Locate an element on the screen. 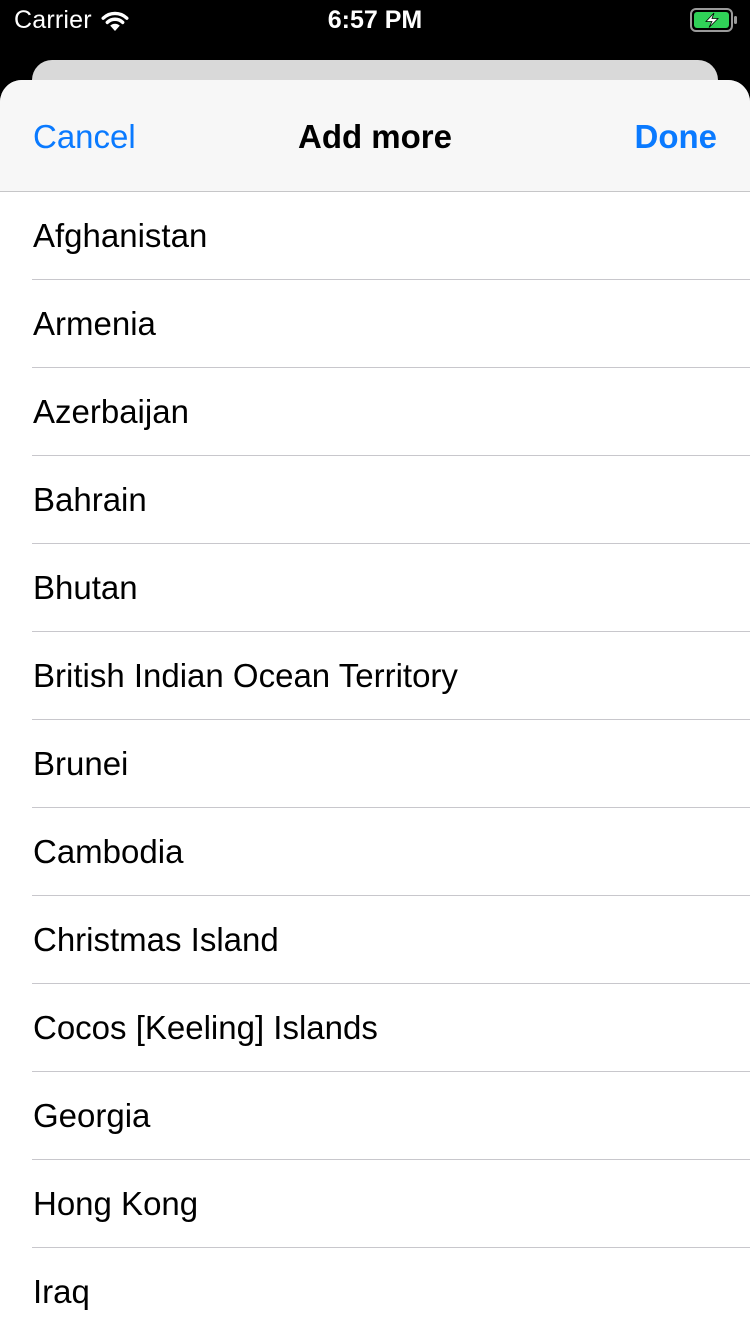  list-item-label: Hong Kong is located at coordinates (116, 1203).